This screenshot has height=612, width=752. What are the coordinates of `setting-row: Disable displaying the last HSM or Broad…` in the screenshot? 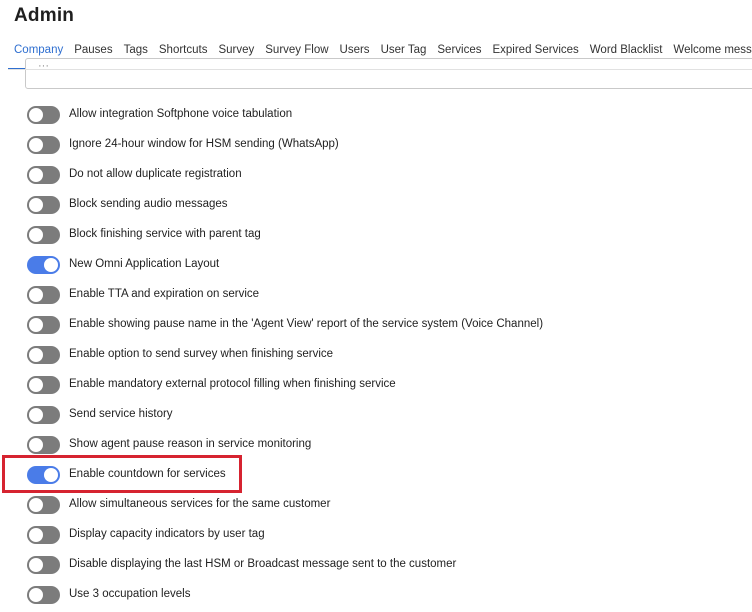 It's located at (376, 565).